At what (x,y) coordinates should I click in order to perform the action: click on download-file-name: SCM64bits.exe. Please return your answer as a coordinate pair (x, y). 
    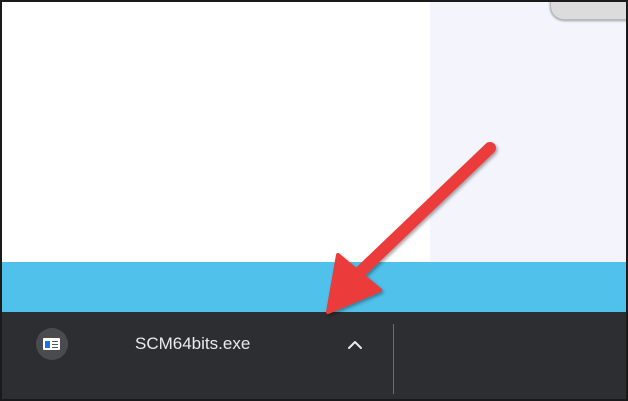
    Looking at the image, I should click on (192, 344).